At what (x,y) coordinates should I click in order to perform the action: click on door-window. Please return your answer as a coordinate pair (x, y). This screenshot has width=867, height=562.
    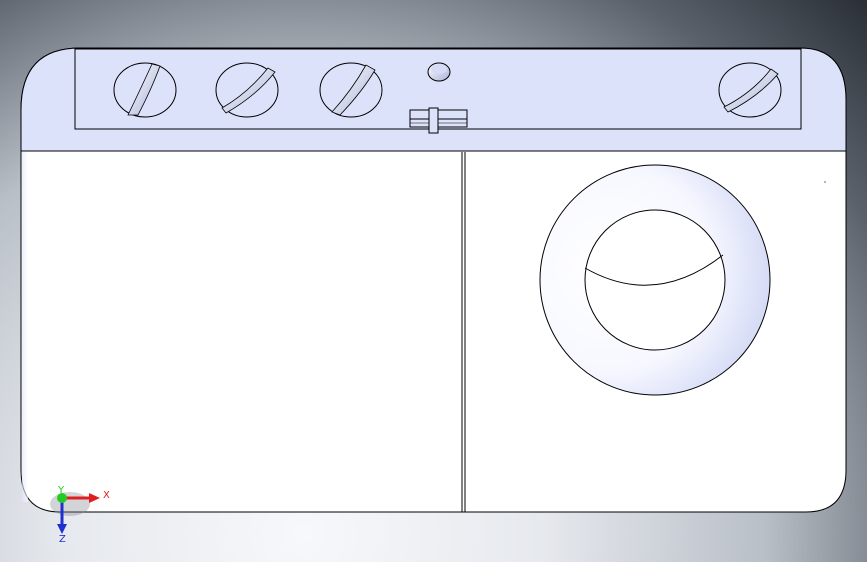
    Looking at the image, I should click on (655, 280).